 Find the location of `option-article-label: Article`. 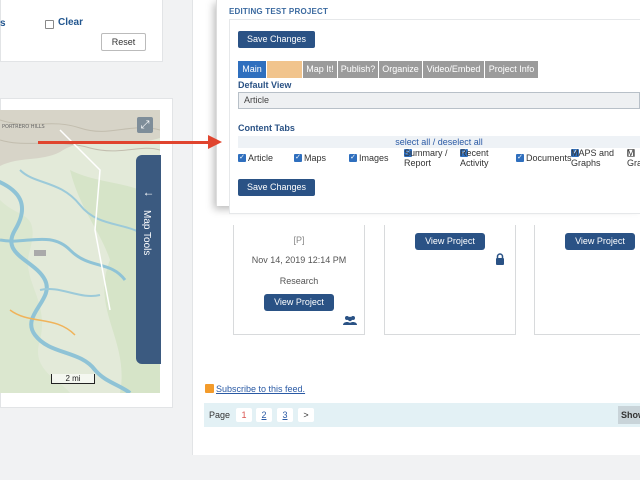

option-article-label: Article is located at coordinates (261, 158).